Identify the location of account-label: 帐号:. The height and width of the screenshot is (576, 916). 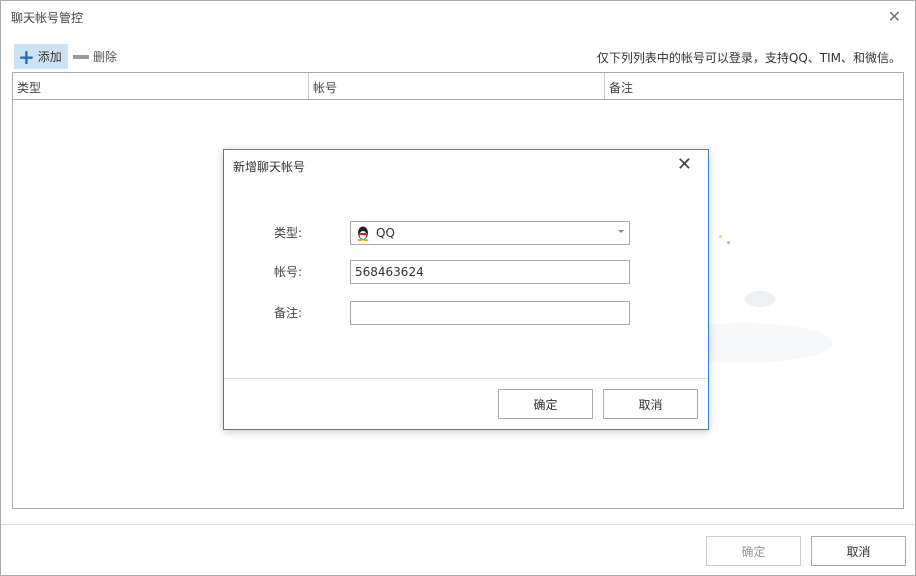
(288, 272).